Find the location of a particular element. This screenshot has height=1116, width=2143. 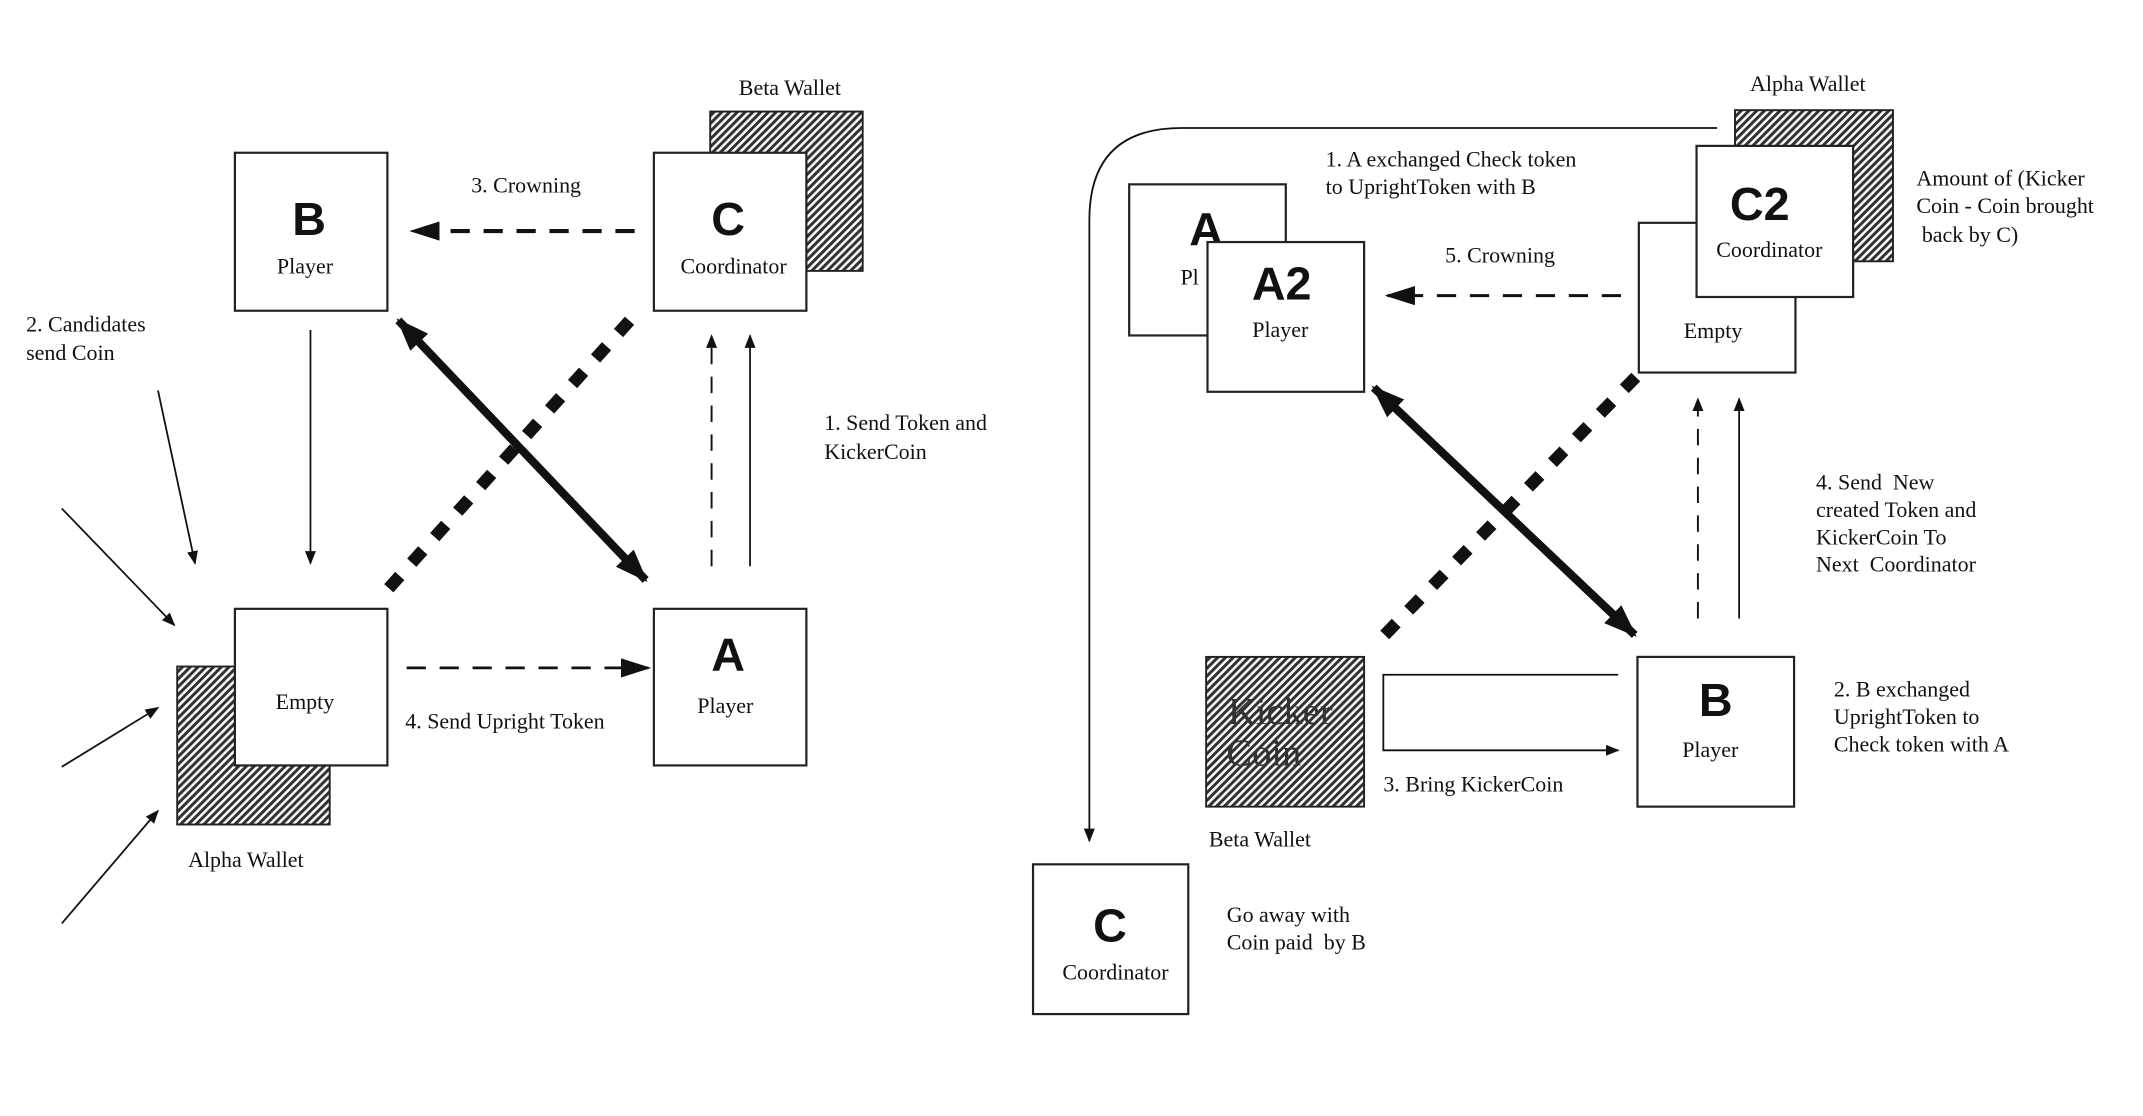

node-letter: A2 is located at coordinates (1282, 284).